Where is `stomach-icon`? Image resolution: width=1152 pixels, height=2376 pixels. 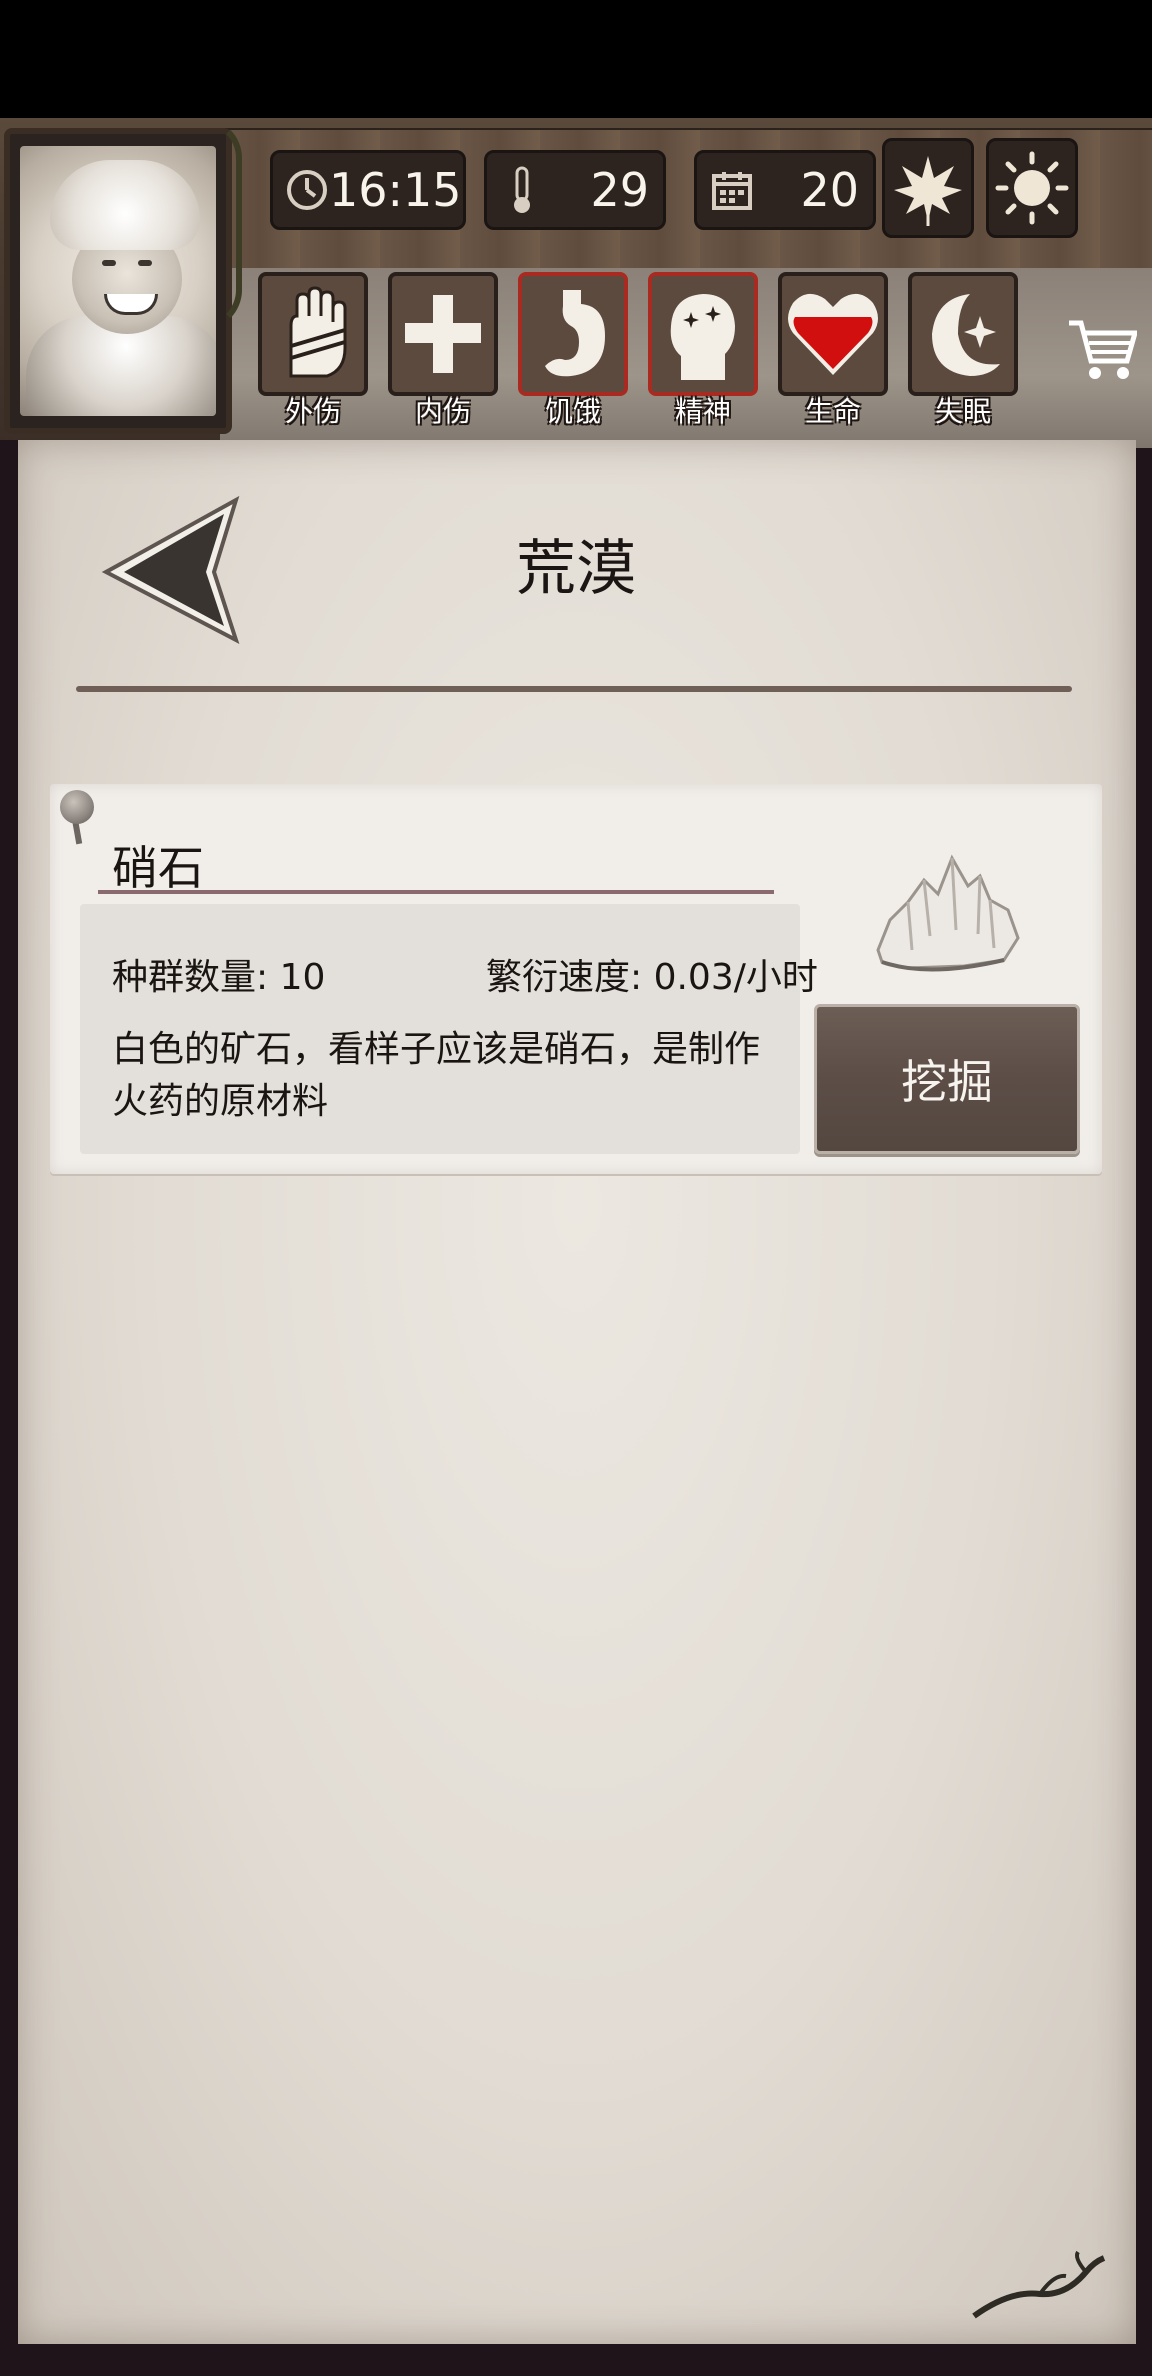 stomach-icon is located at coordinates (575, 333).